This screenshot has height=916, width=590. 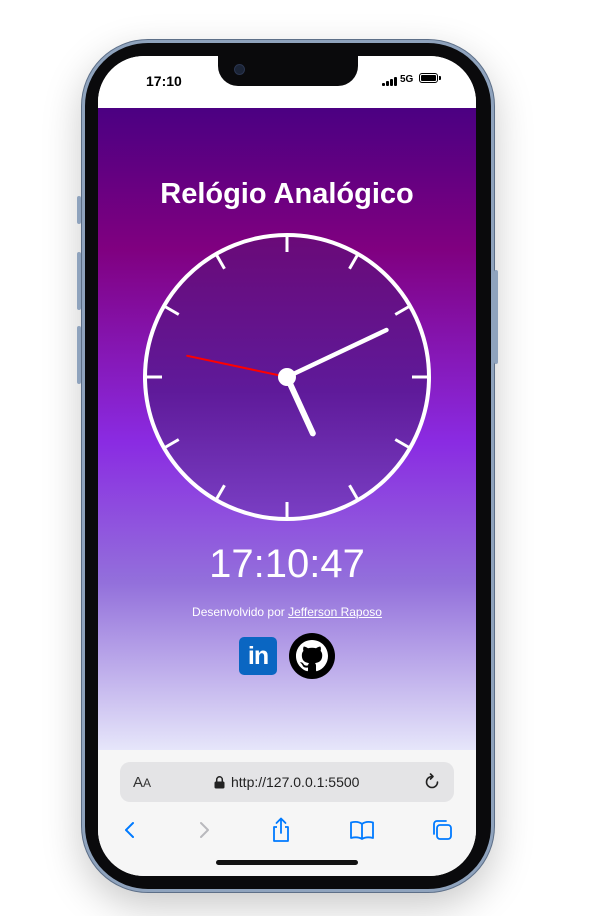 I want to click on clock-center-pin, so click(x=287, y=377).